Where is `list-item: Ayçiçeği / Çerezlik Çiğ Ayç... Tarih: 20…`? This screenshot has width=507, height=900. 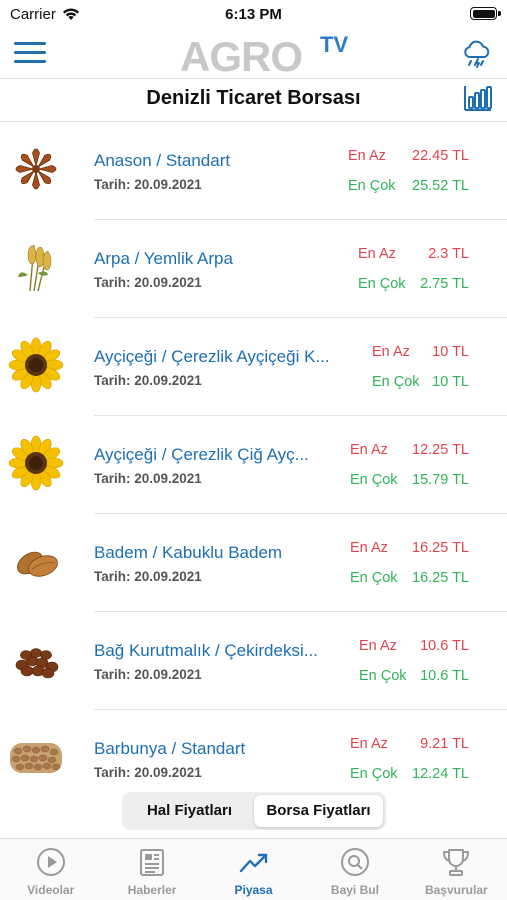
list-item: Ayçiçeği / Çerezlik Çiğ Ayç... Tarih: 20… is located at coordinates (253, 465).